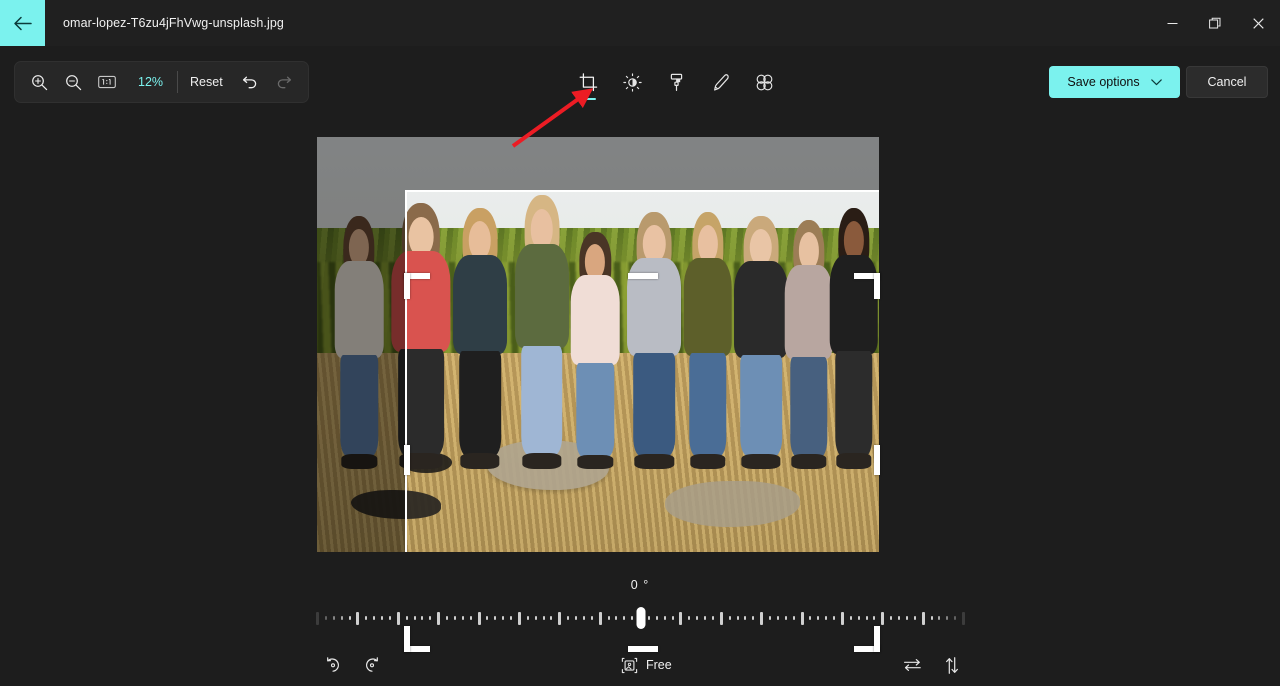  Describe the element at coordinates (877, 460) in the screenshot. I see `crop-handle-right` at that location.